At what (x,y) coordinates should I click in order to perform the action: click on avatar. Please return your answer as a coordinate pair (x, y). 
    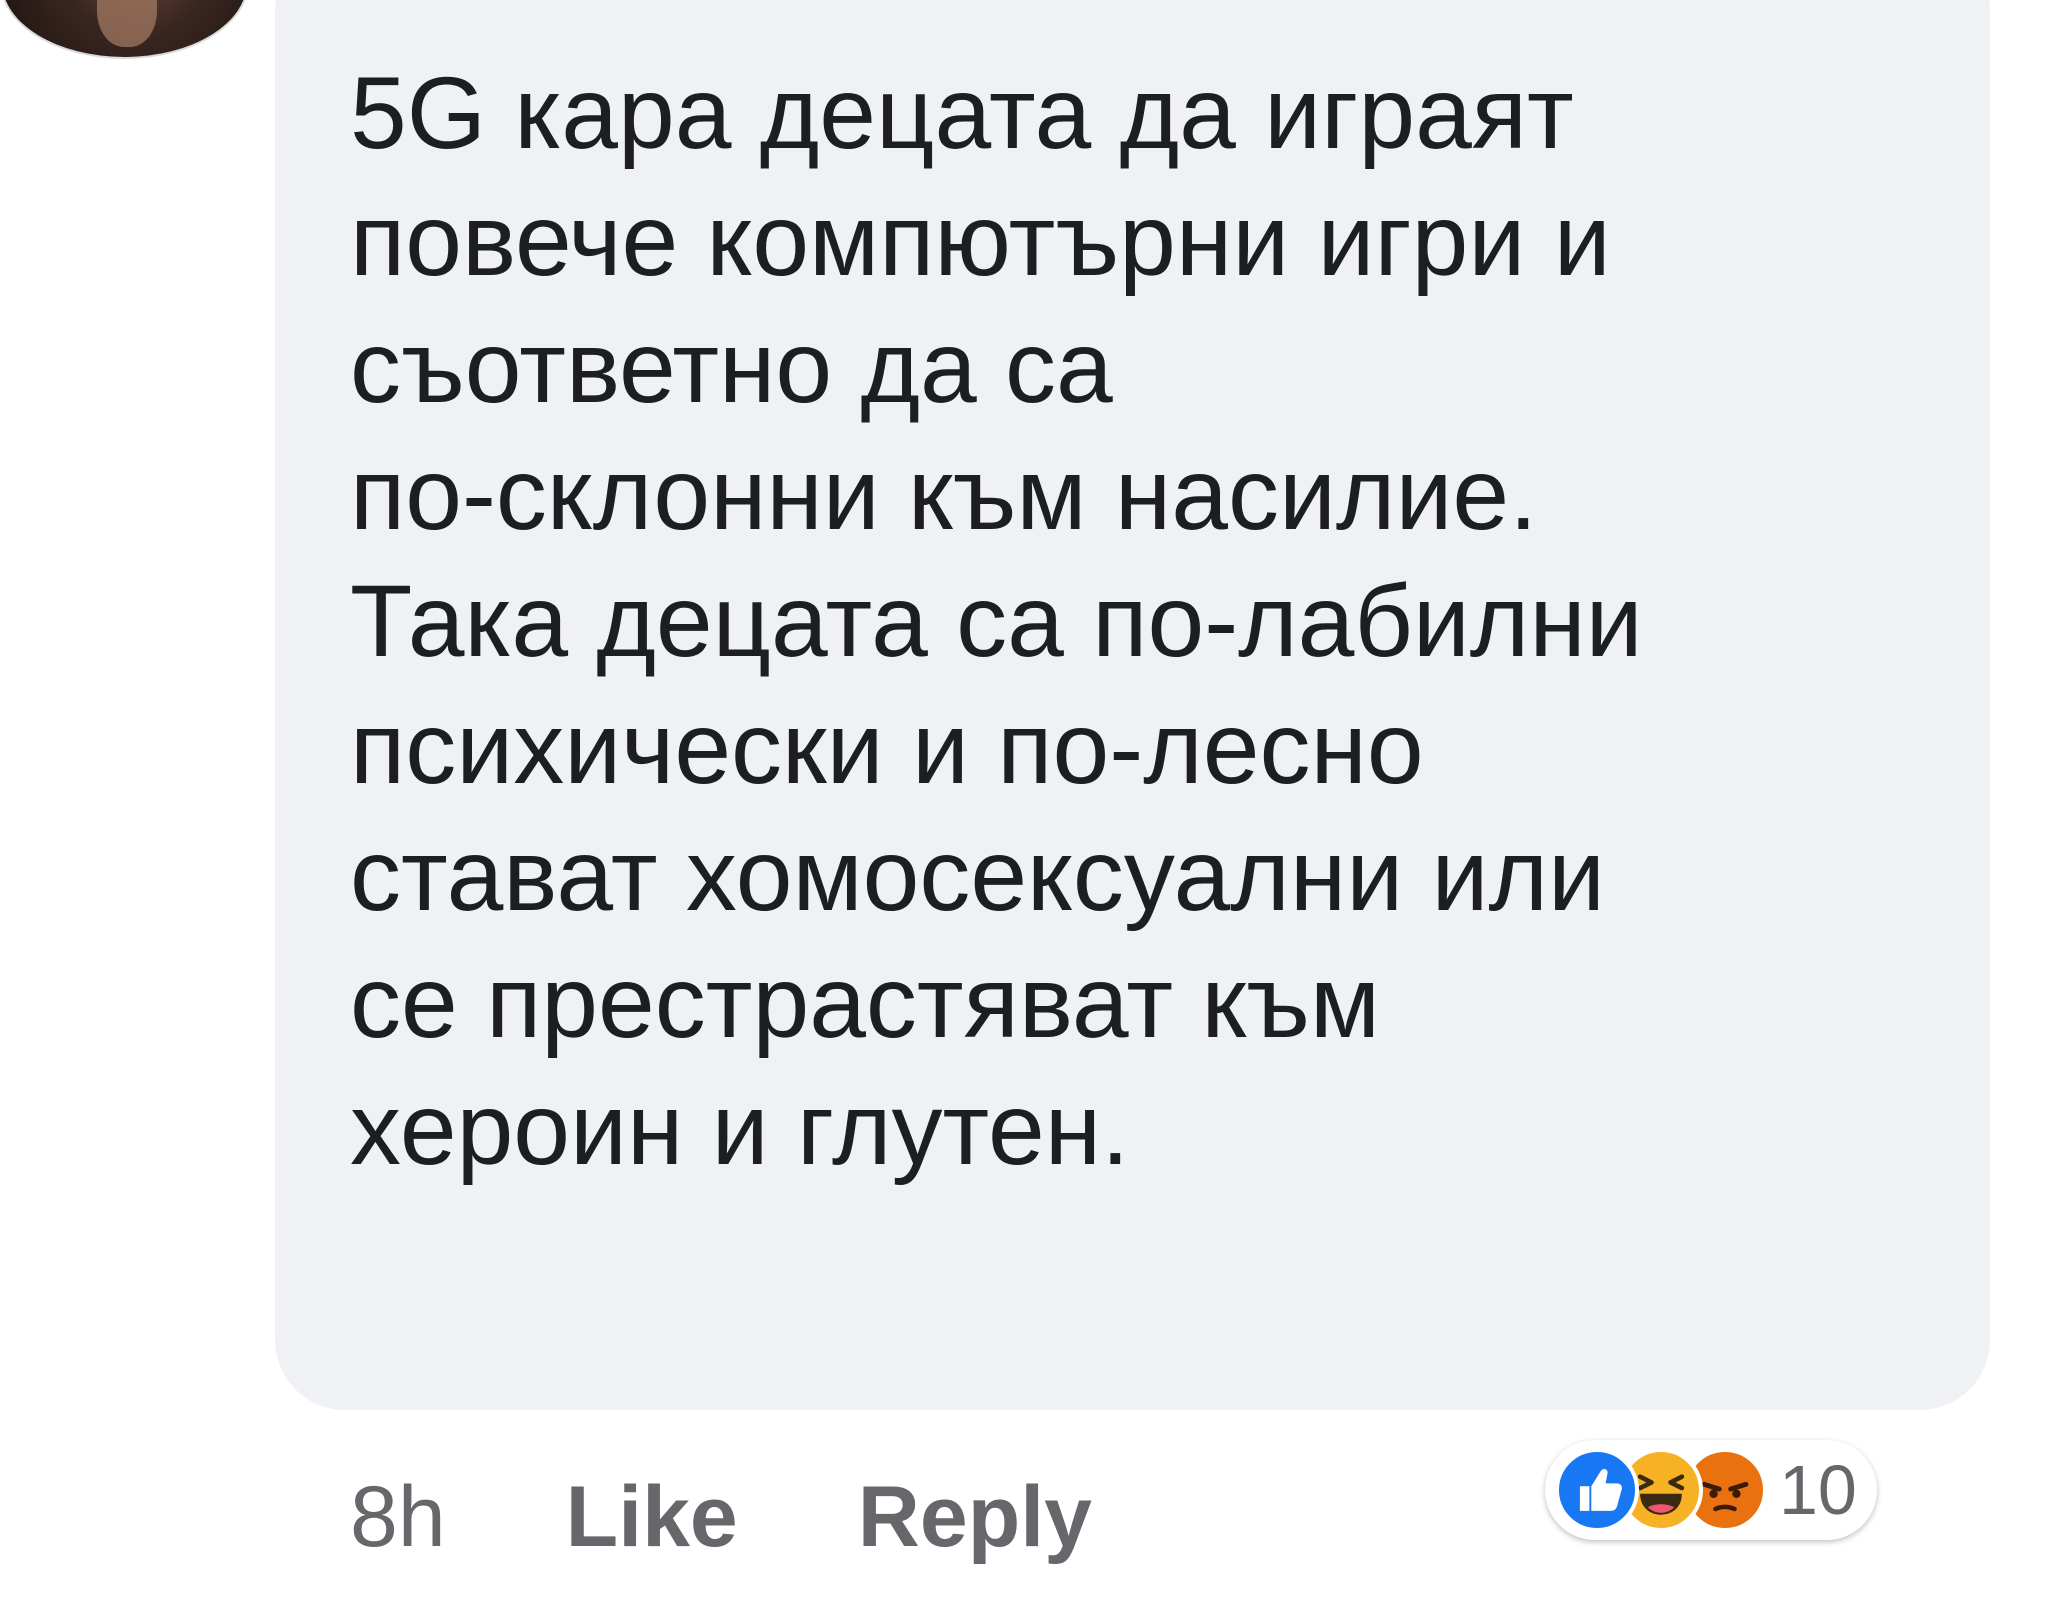
    Looking at the image, I should click on (124, 29).